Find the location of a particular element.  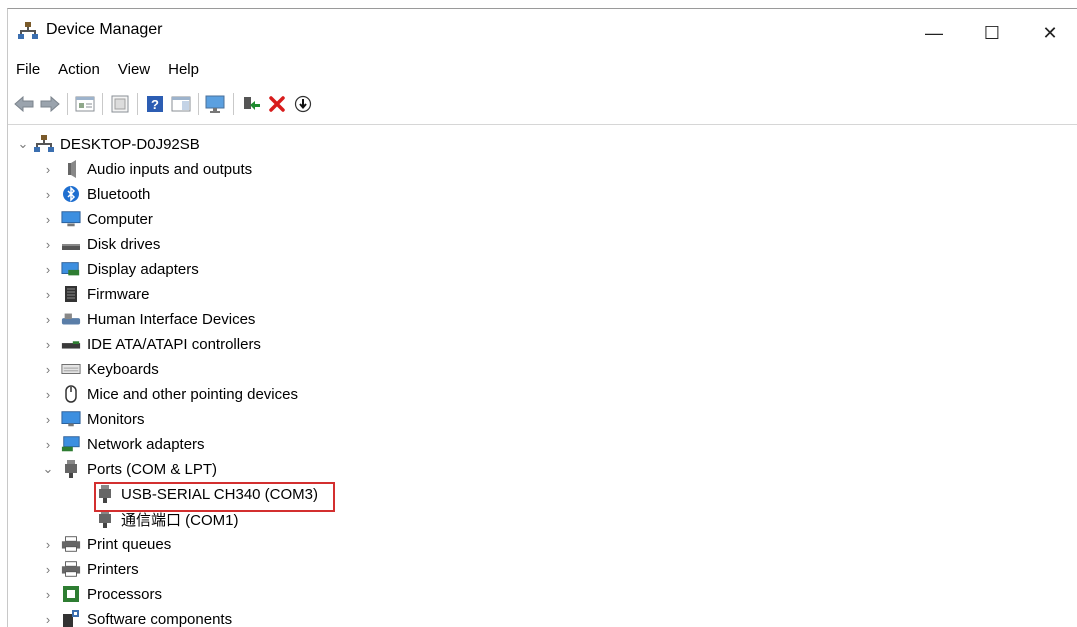

print-queue-icon is located at coordinates (71, 544).